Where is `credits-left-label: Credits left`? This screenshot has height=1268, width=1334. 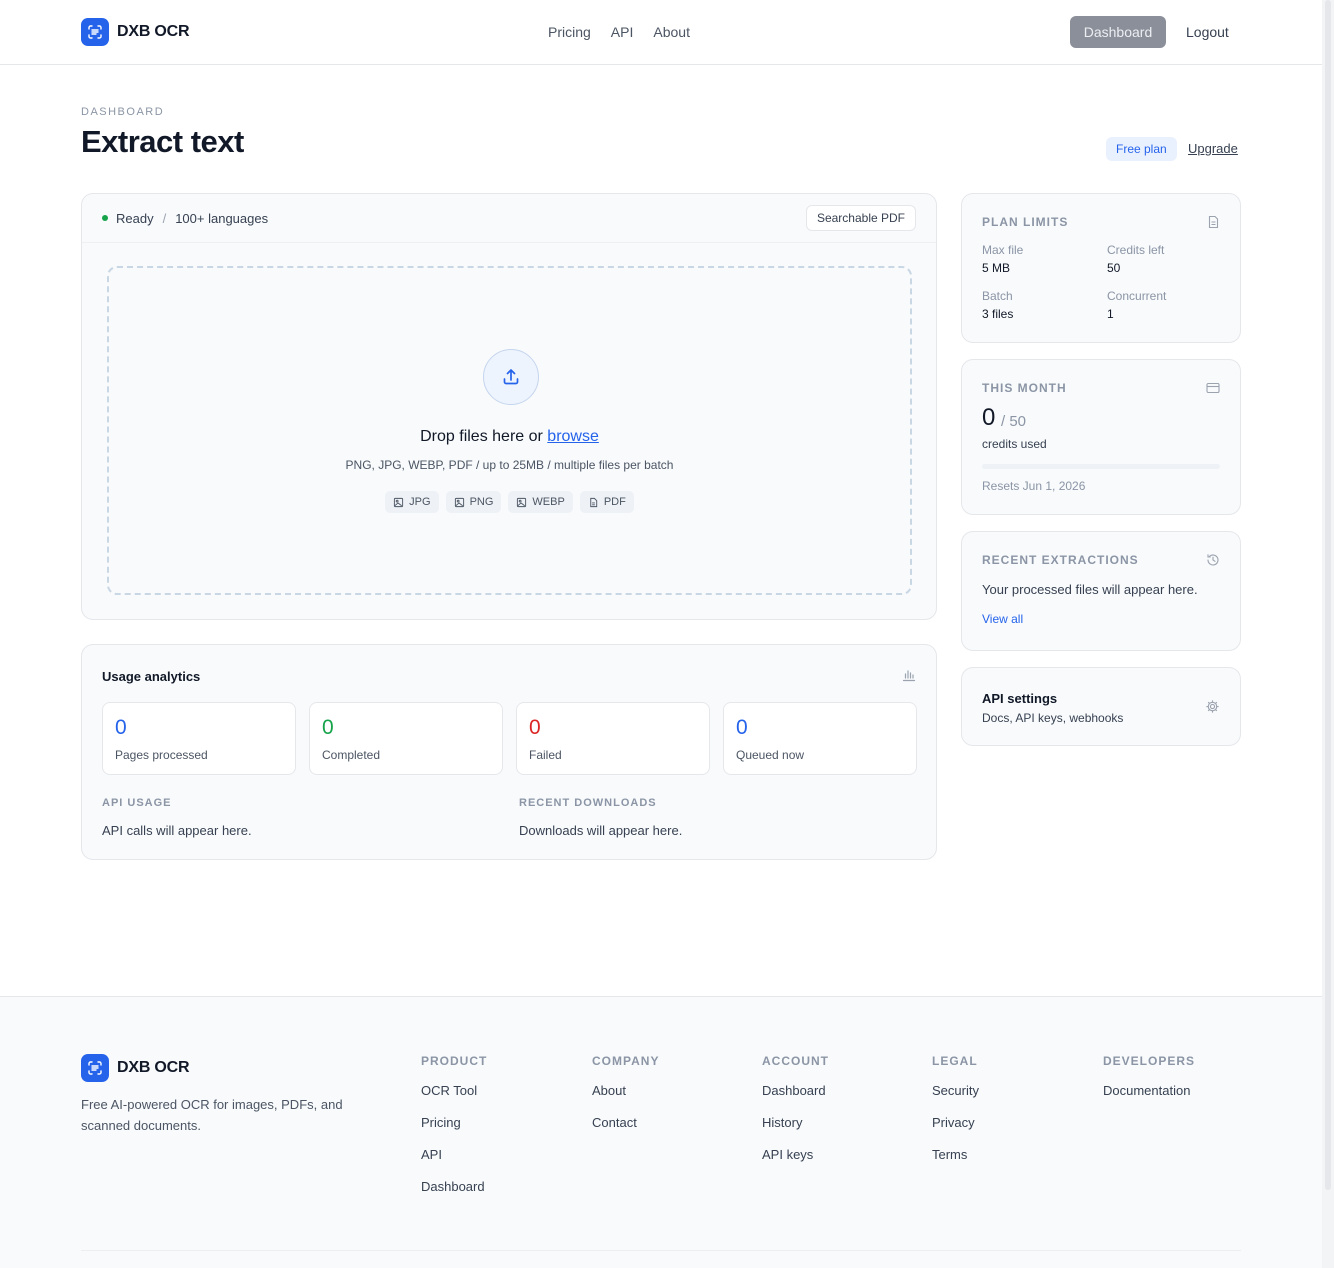 credits-left-label: Credits left is located at coordinates (1136, 250).